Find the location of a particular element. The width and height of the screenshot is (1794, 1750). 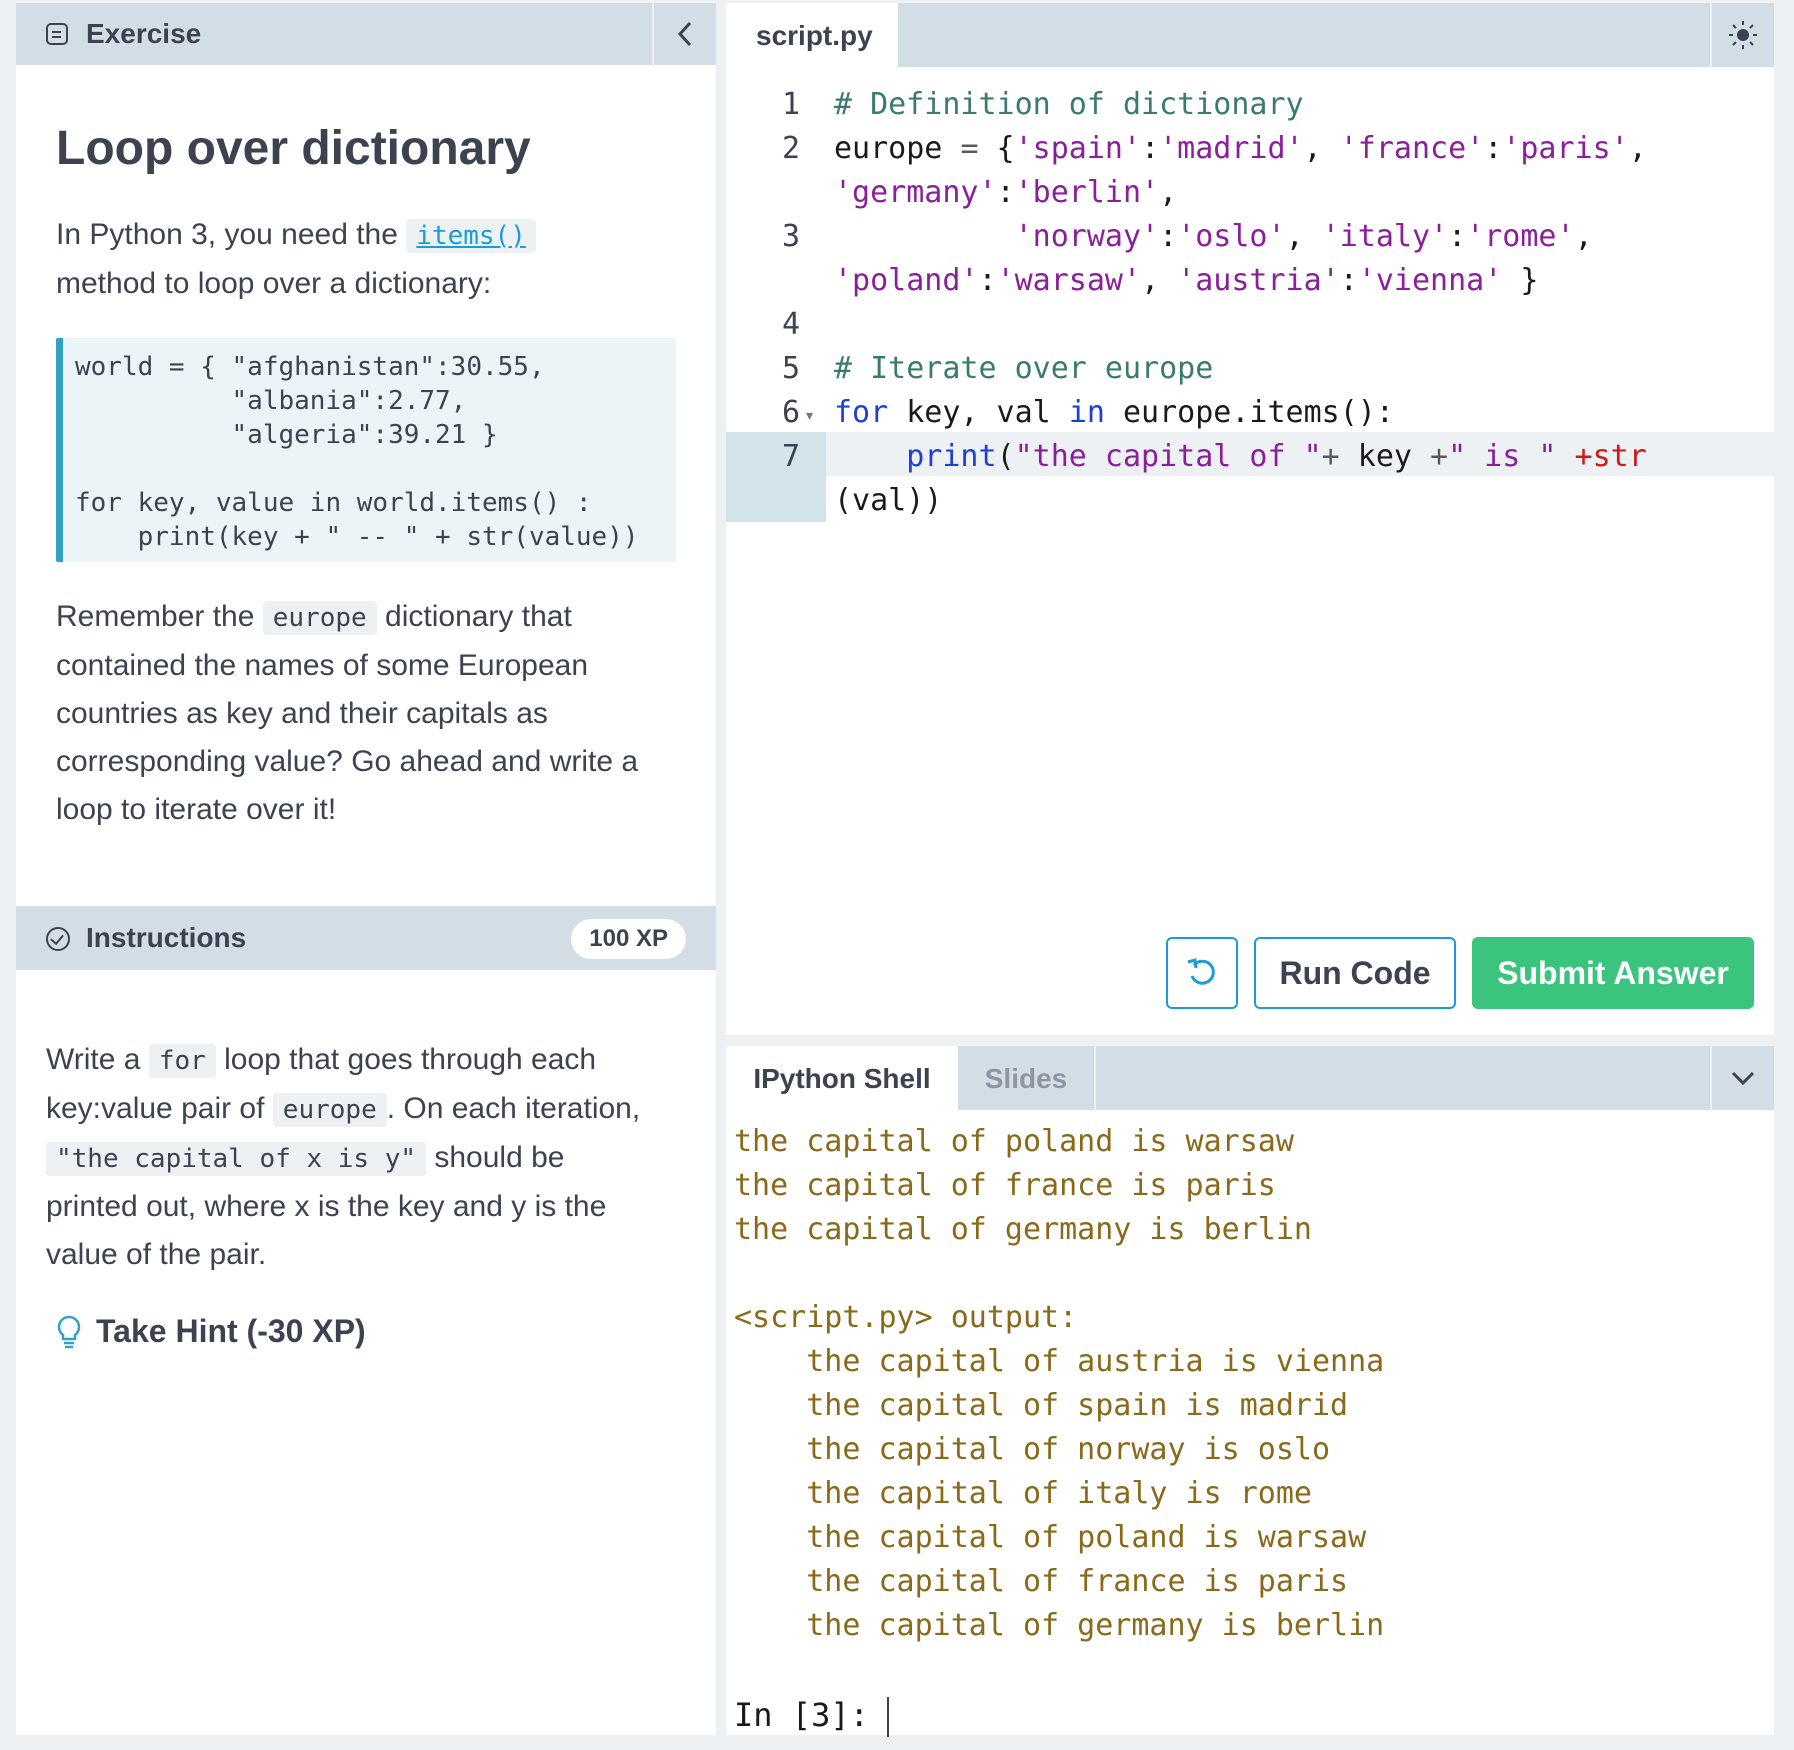

remember-line-3: countries as key and their capitals as is located at coordinates (302, 713).